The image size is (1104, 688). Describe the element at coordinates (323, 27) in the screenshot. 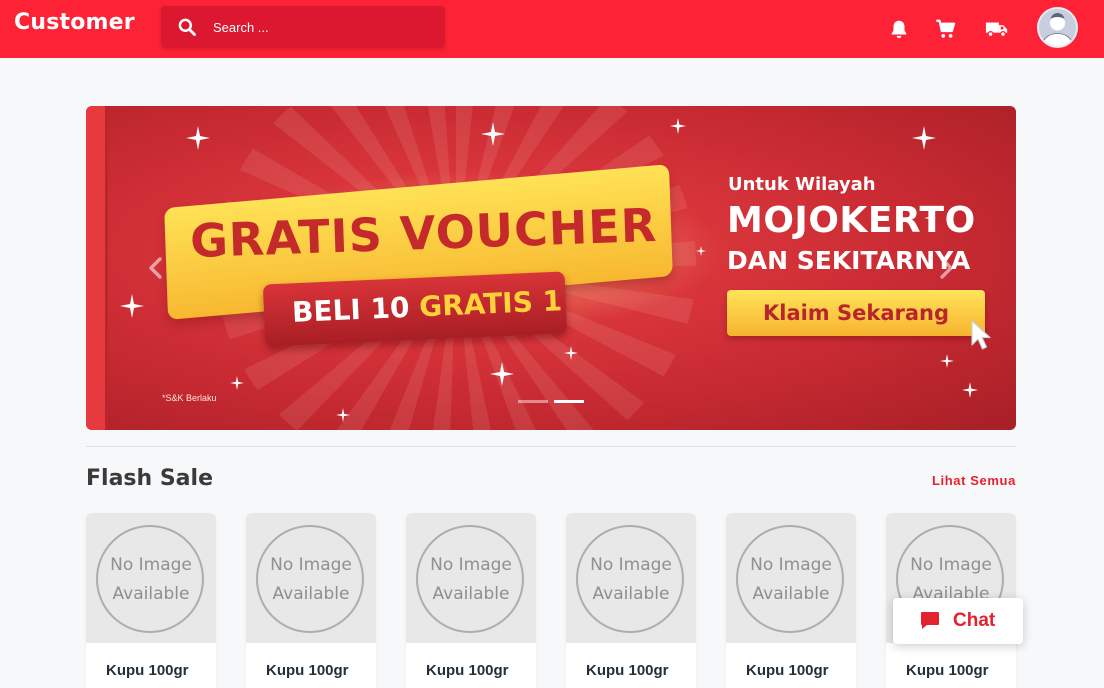

I see `search-input` at that location.